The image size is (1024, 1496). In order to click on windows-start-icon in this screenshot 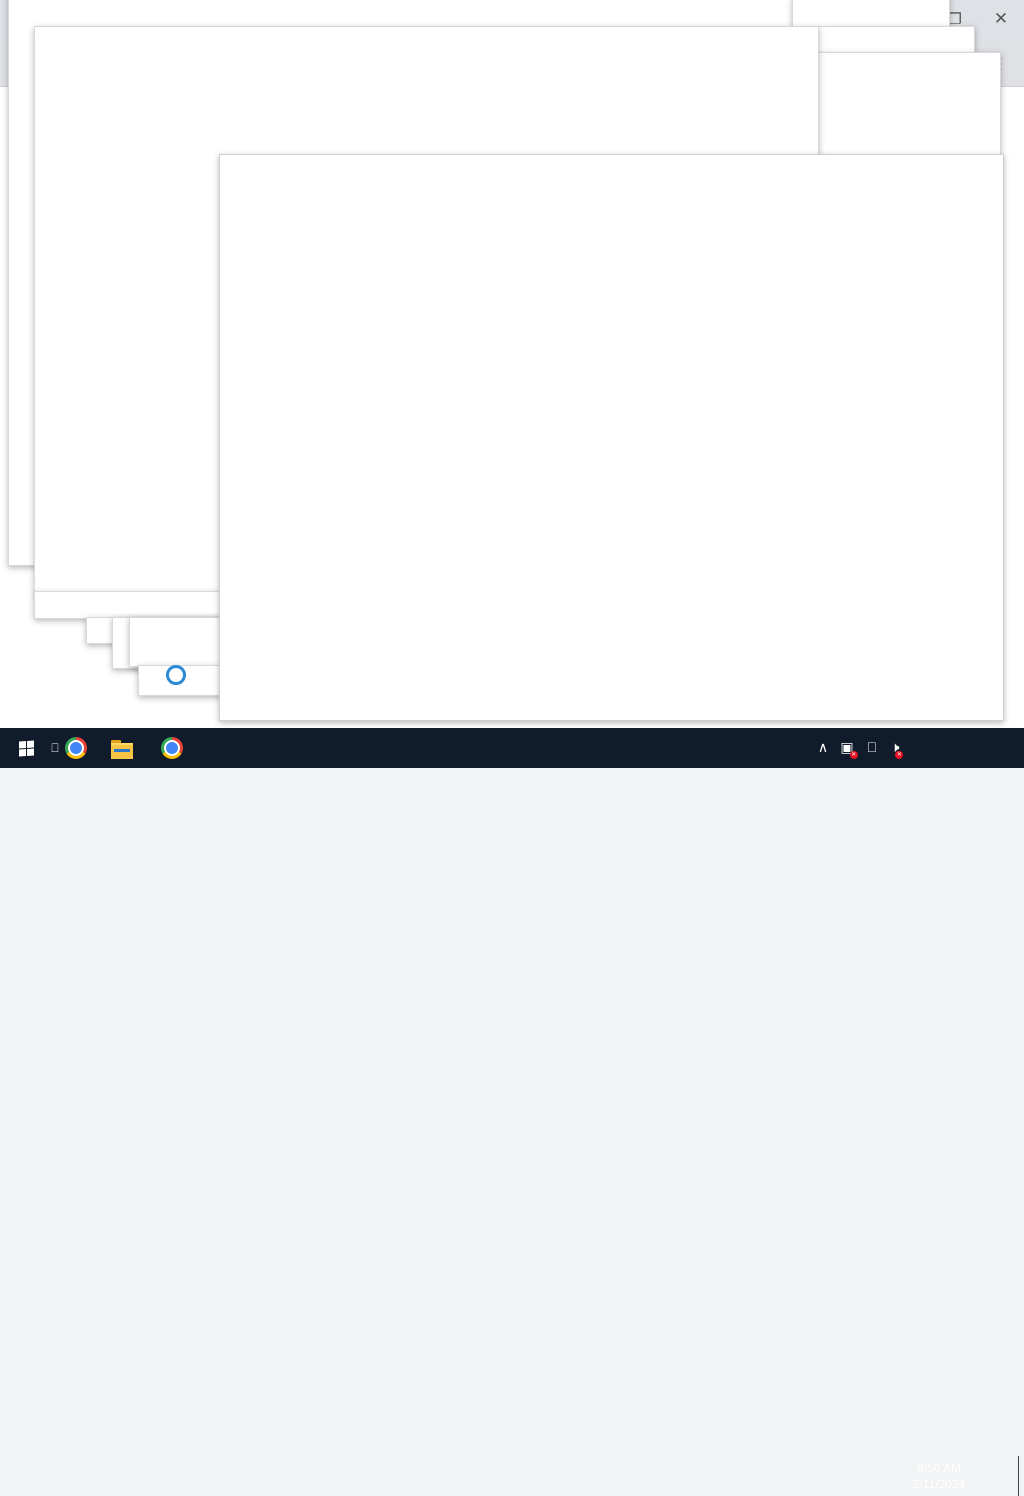, I will do `click(26, 748)`.